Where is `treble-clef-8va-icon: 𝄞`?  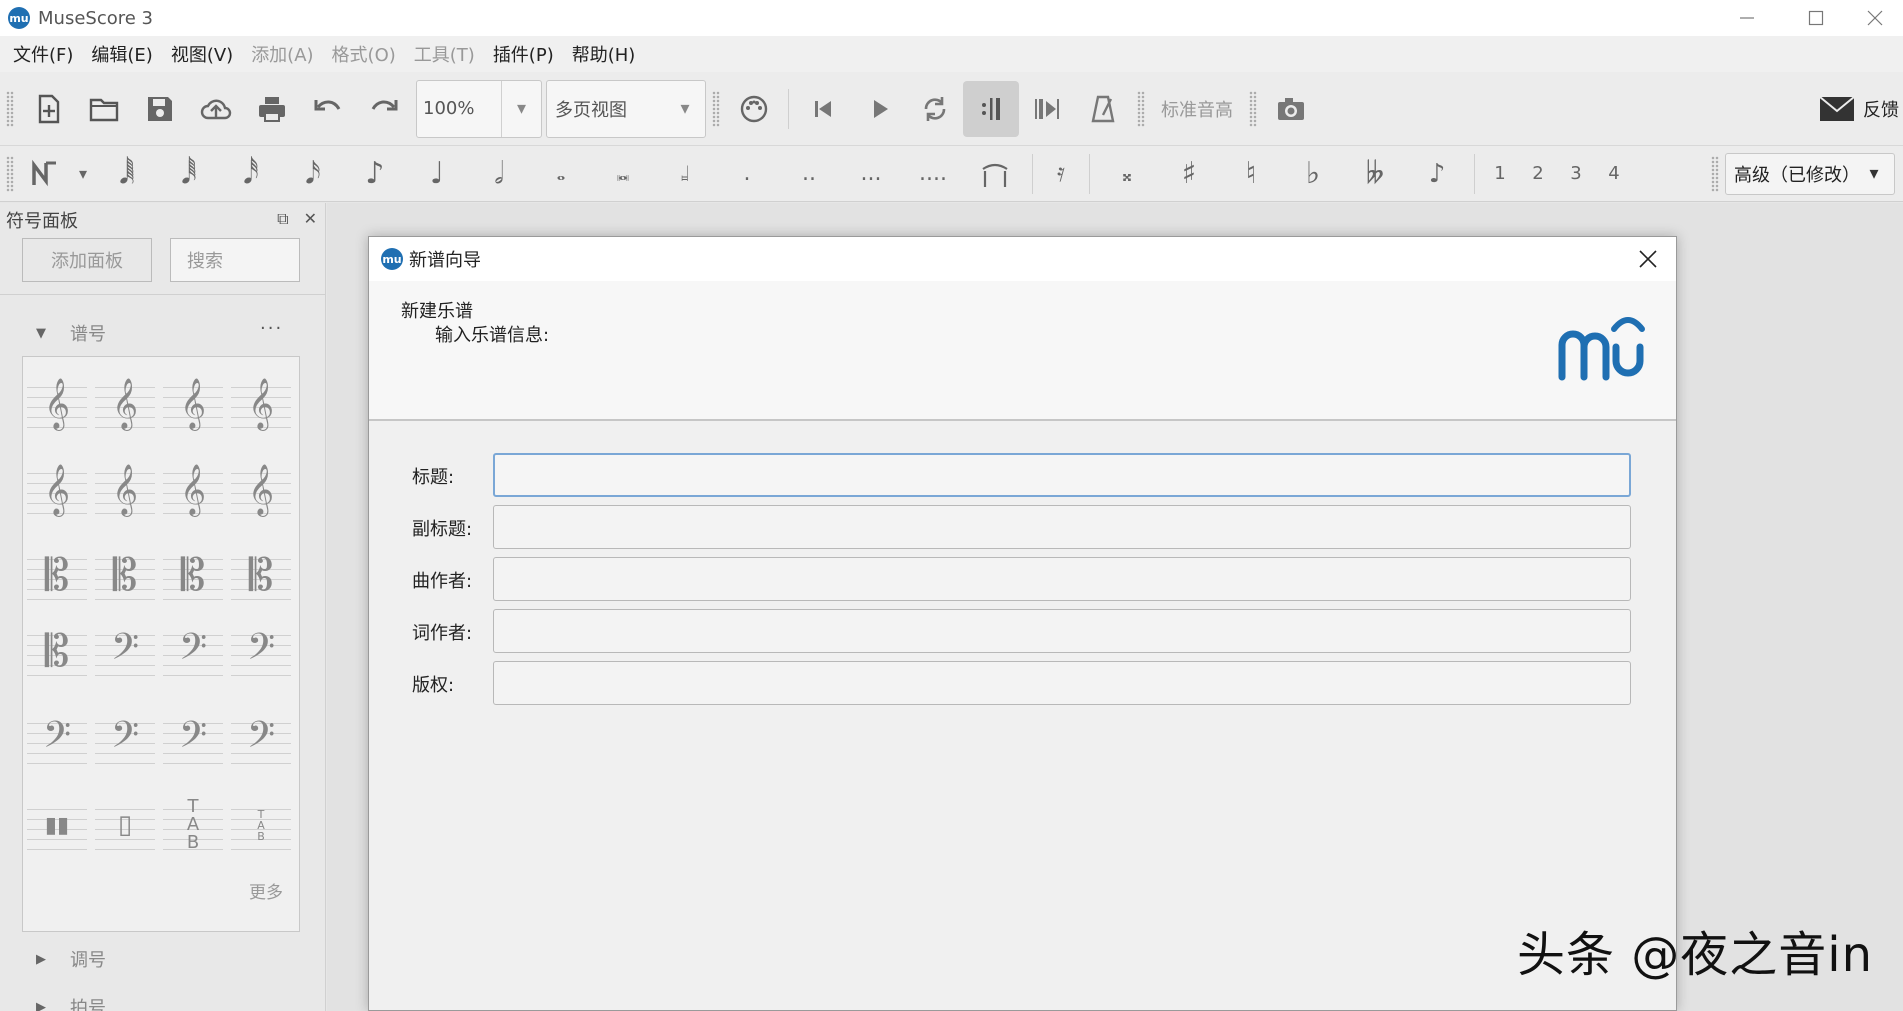
treble-clef-8va-icon: 𝄞 is located at coordinates (125, 403).